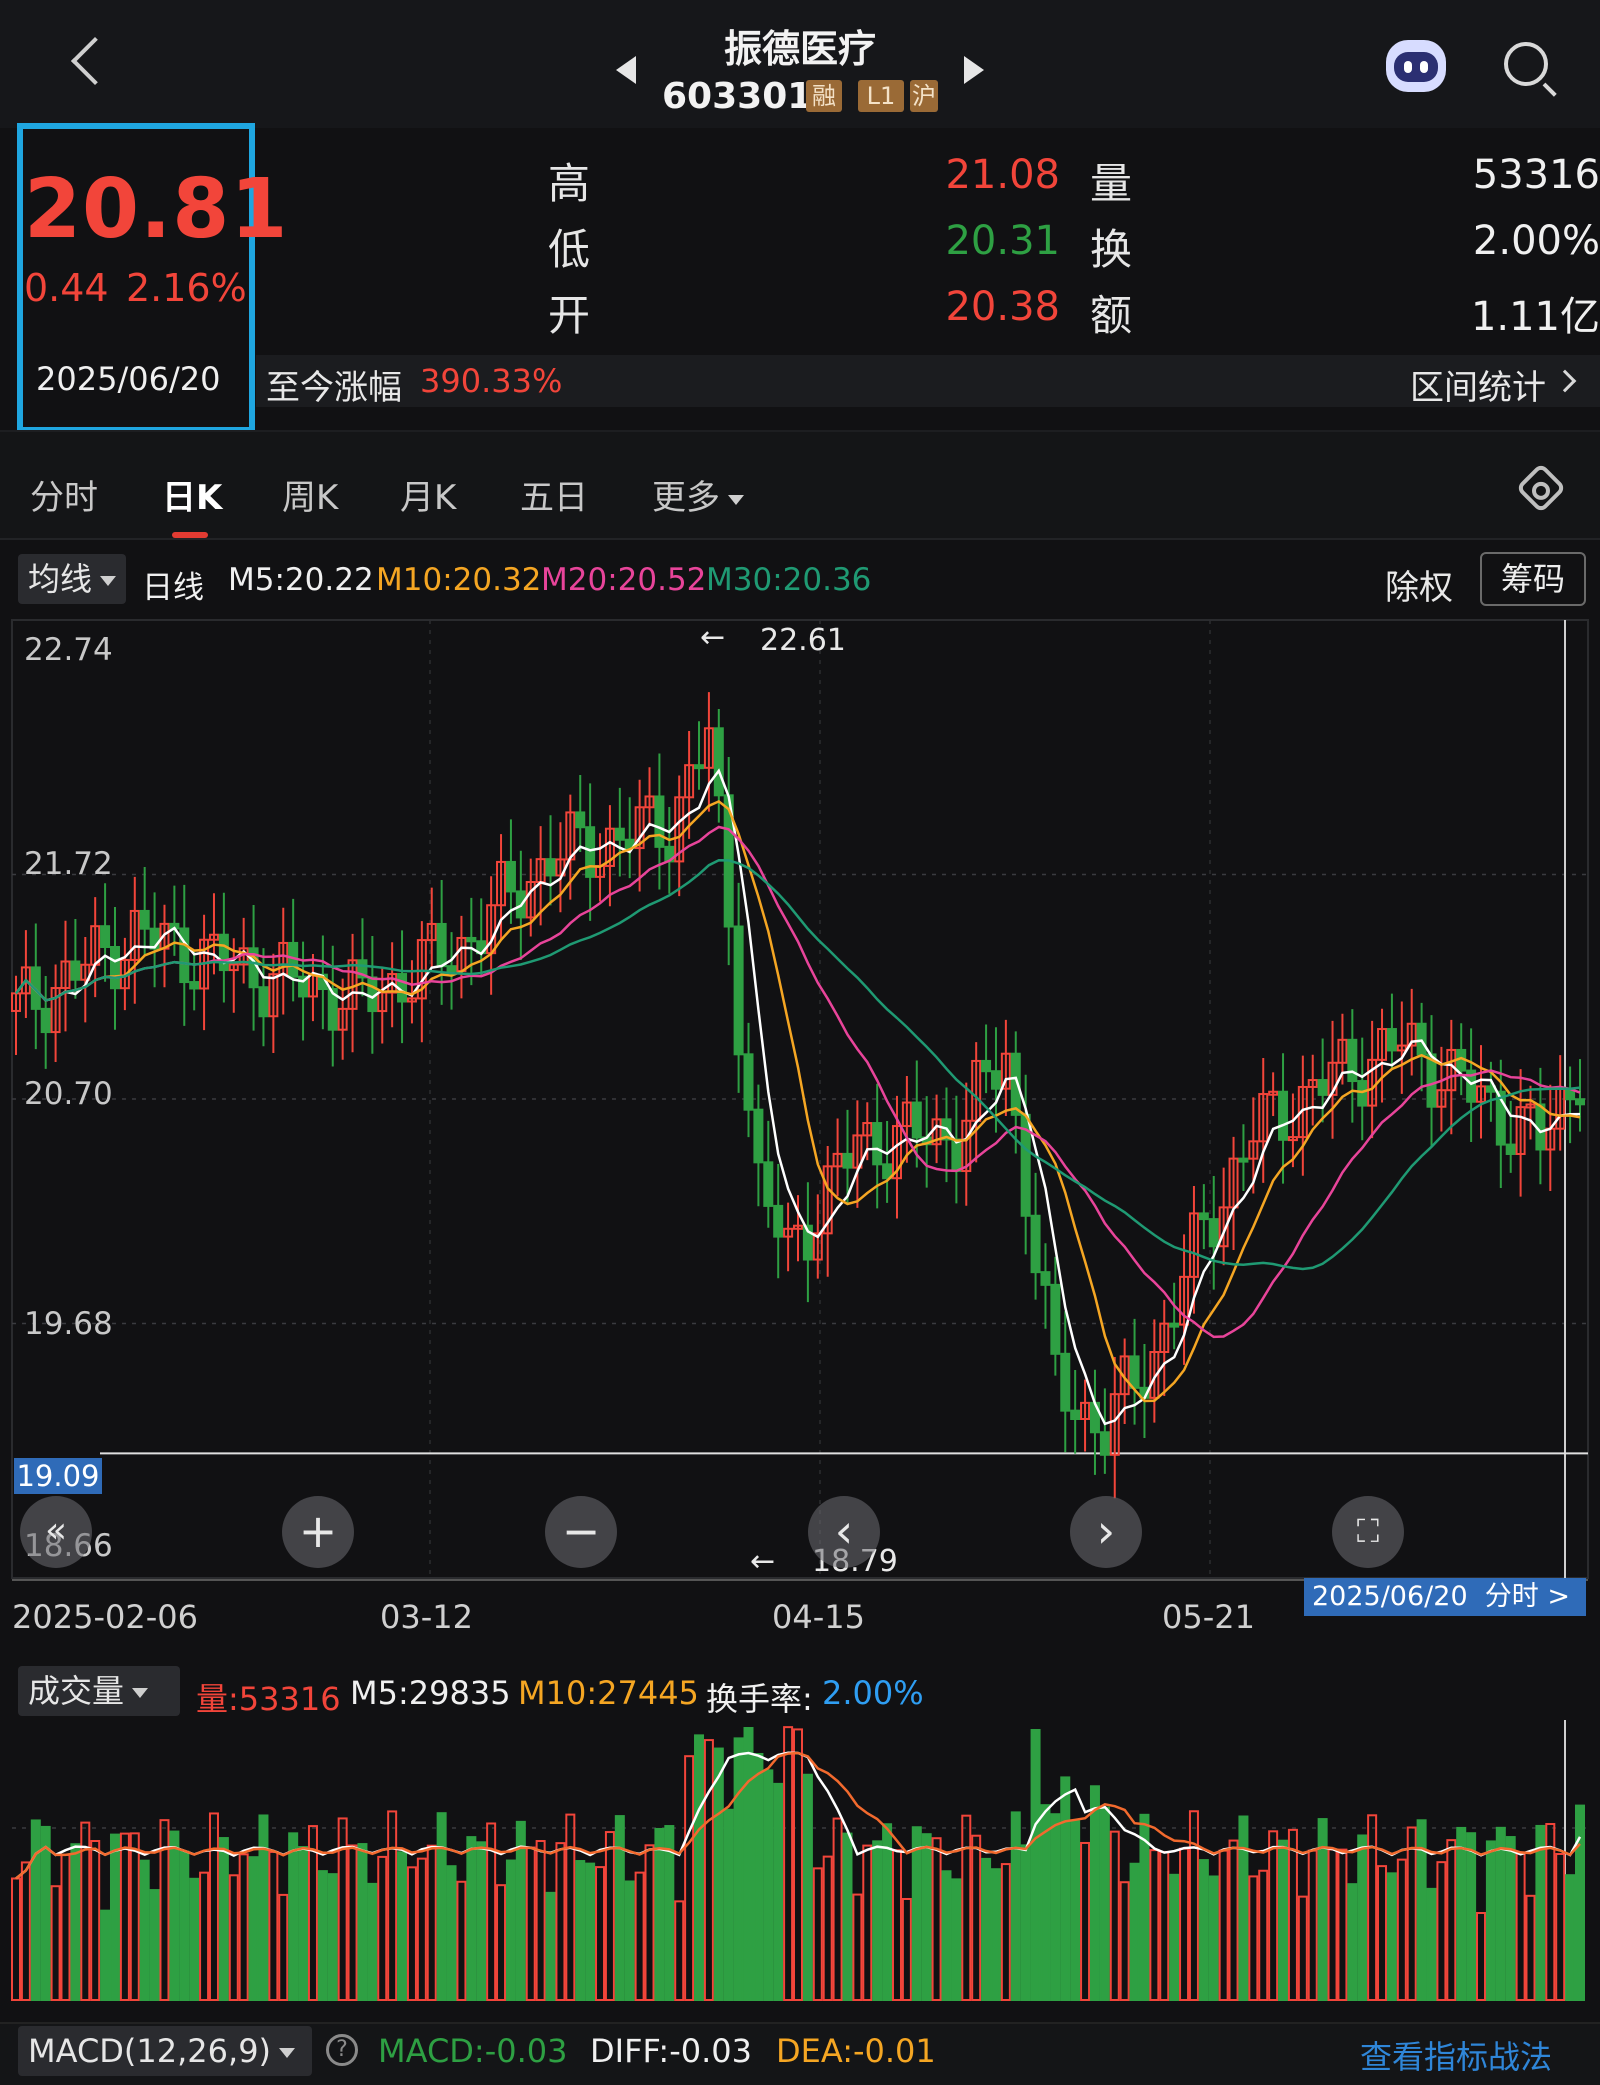 The height and width of the screenshot is (2085, 1600). What do you see at coordinates (56, 1532) in the screenshot?
I see `scroll-to-start-icon: «` at bounding box center [56, 1532].